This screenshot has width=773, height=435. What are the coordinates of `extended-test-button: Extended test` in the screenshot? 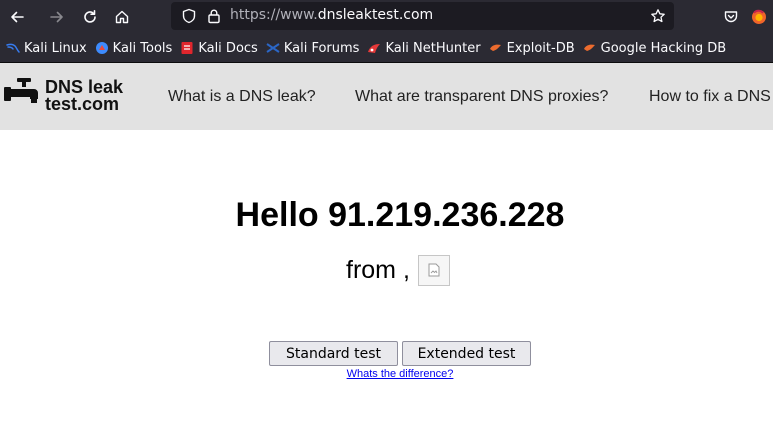 It's located at (466, 353).